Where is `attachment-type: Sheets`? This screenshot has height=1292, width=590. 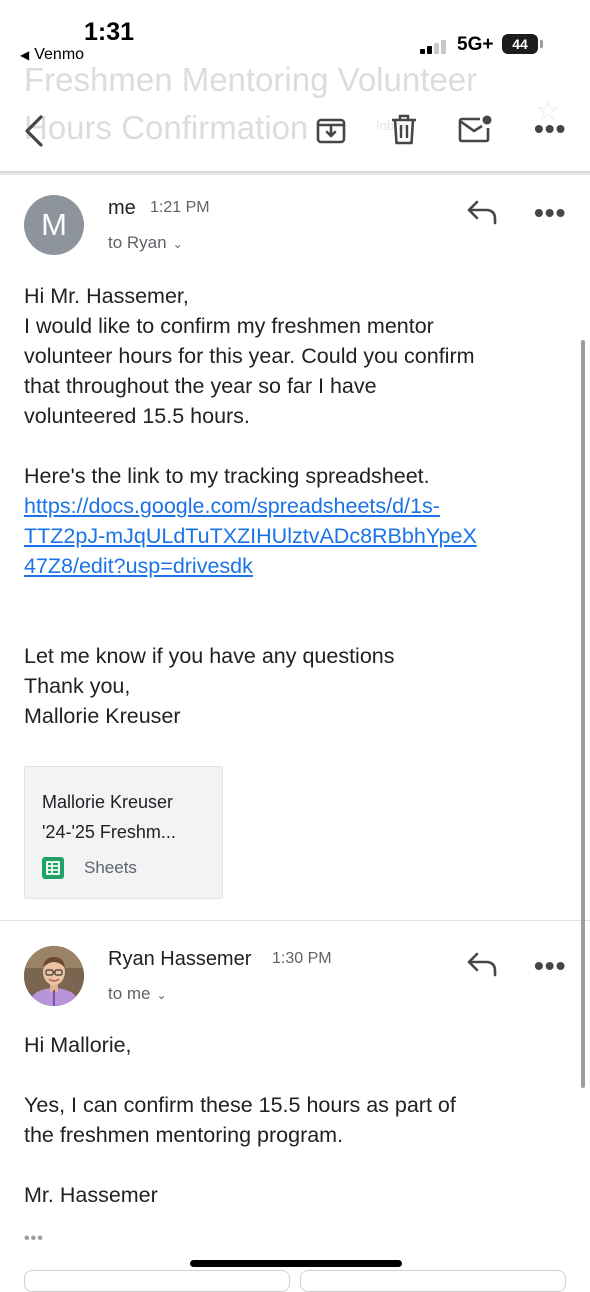 attachment-type: Sheets is located at coordinates (110, 867).